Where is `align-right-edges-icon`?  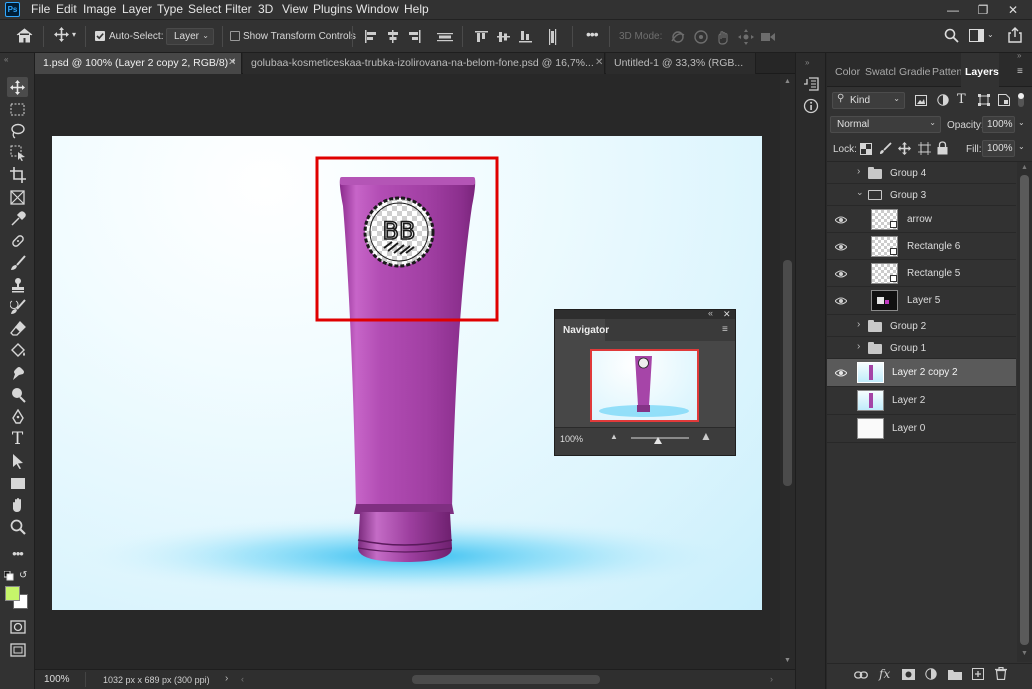 align-right-edges-icon is located at coordinates (415, 36).